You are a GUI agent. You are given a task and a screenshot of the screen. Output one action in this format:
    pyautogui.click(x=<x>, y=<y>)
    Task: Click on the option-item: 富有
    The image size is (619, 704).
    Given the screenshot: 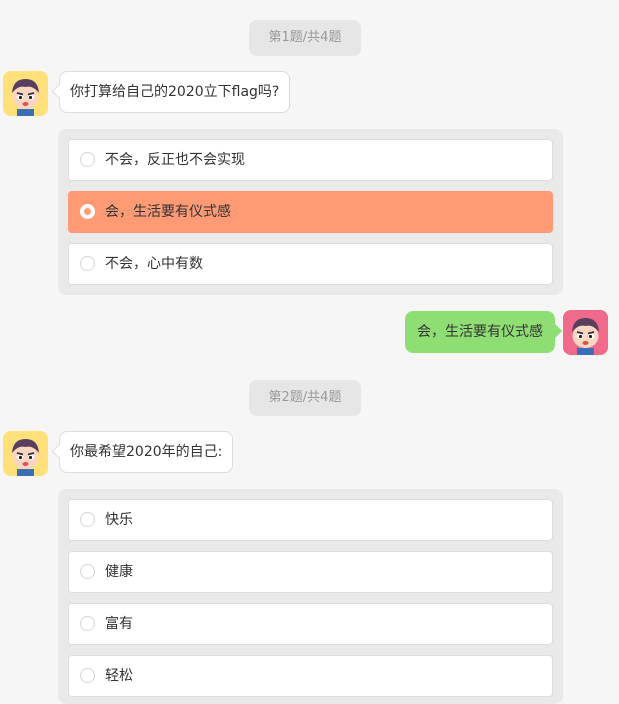 What is the action you would take?
    pyautogui.click(x=310, y=624)
    